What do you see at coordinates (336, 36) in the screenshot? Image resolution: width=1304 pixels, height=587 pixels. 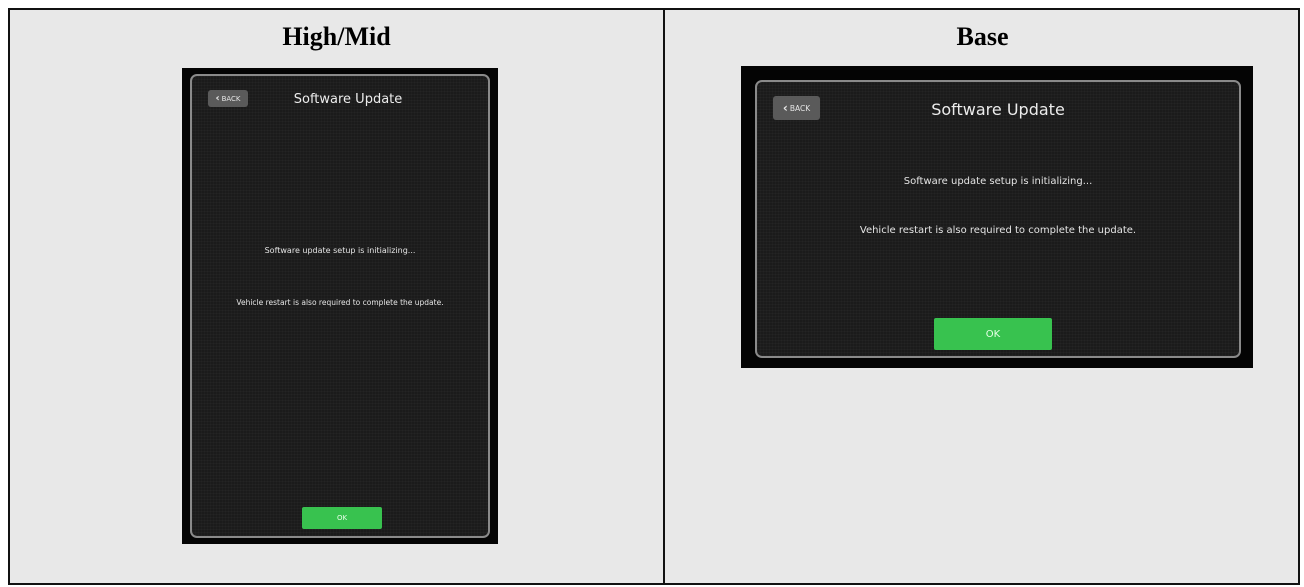 I see `column-title-high-mid: High/Mid` at bounding box center [336, 36].